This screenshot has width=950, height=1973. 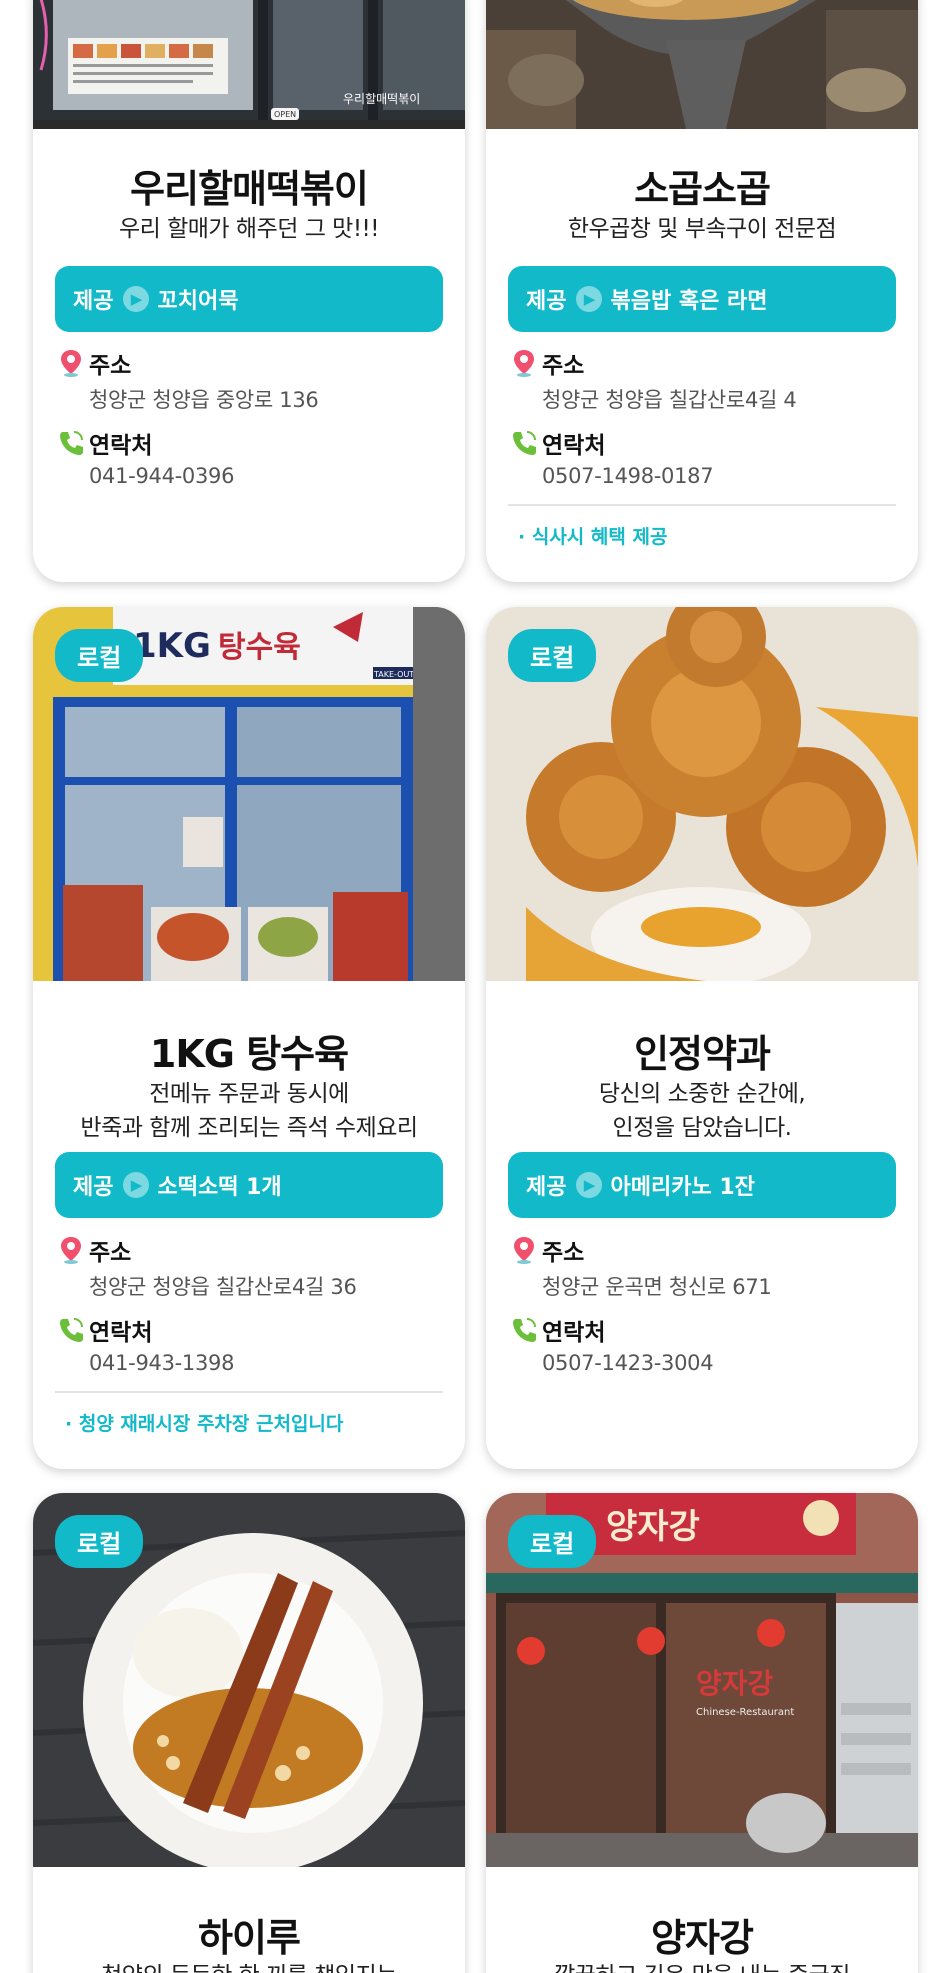 I want to click on phone-value: 0507-1498-0187, so click(x=628, y=476).